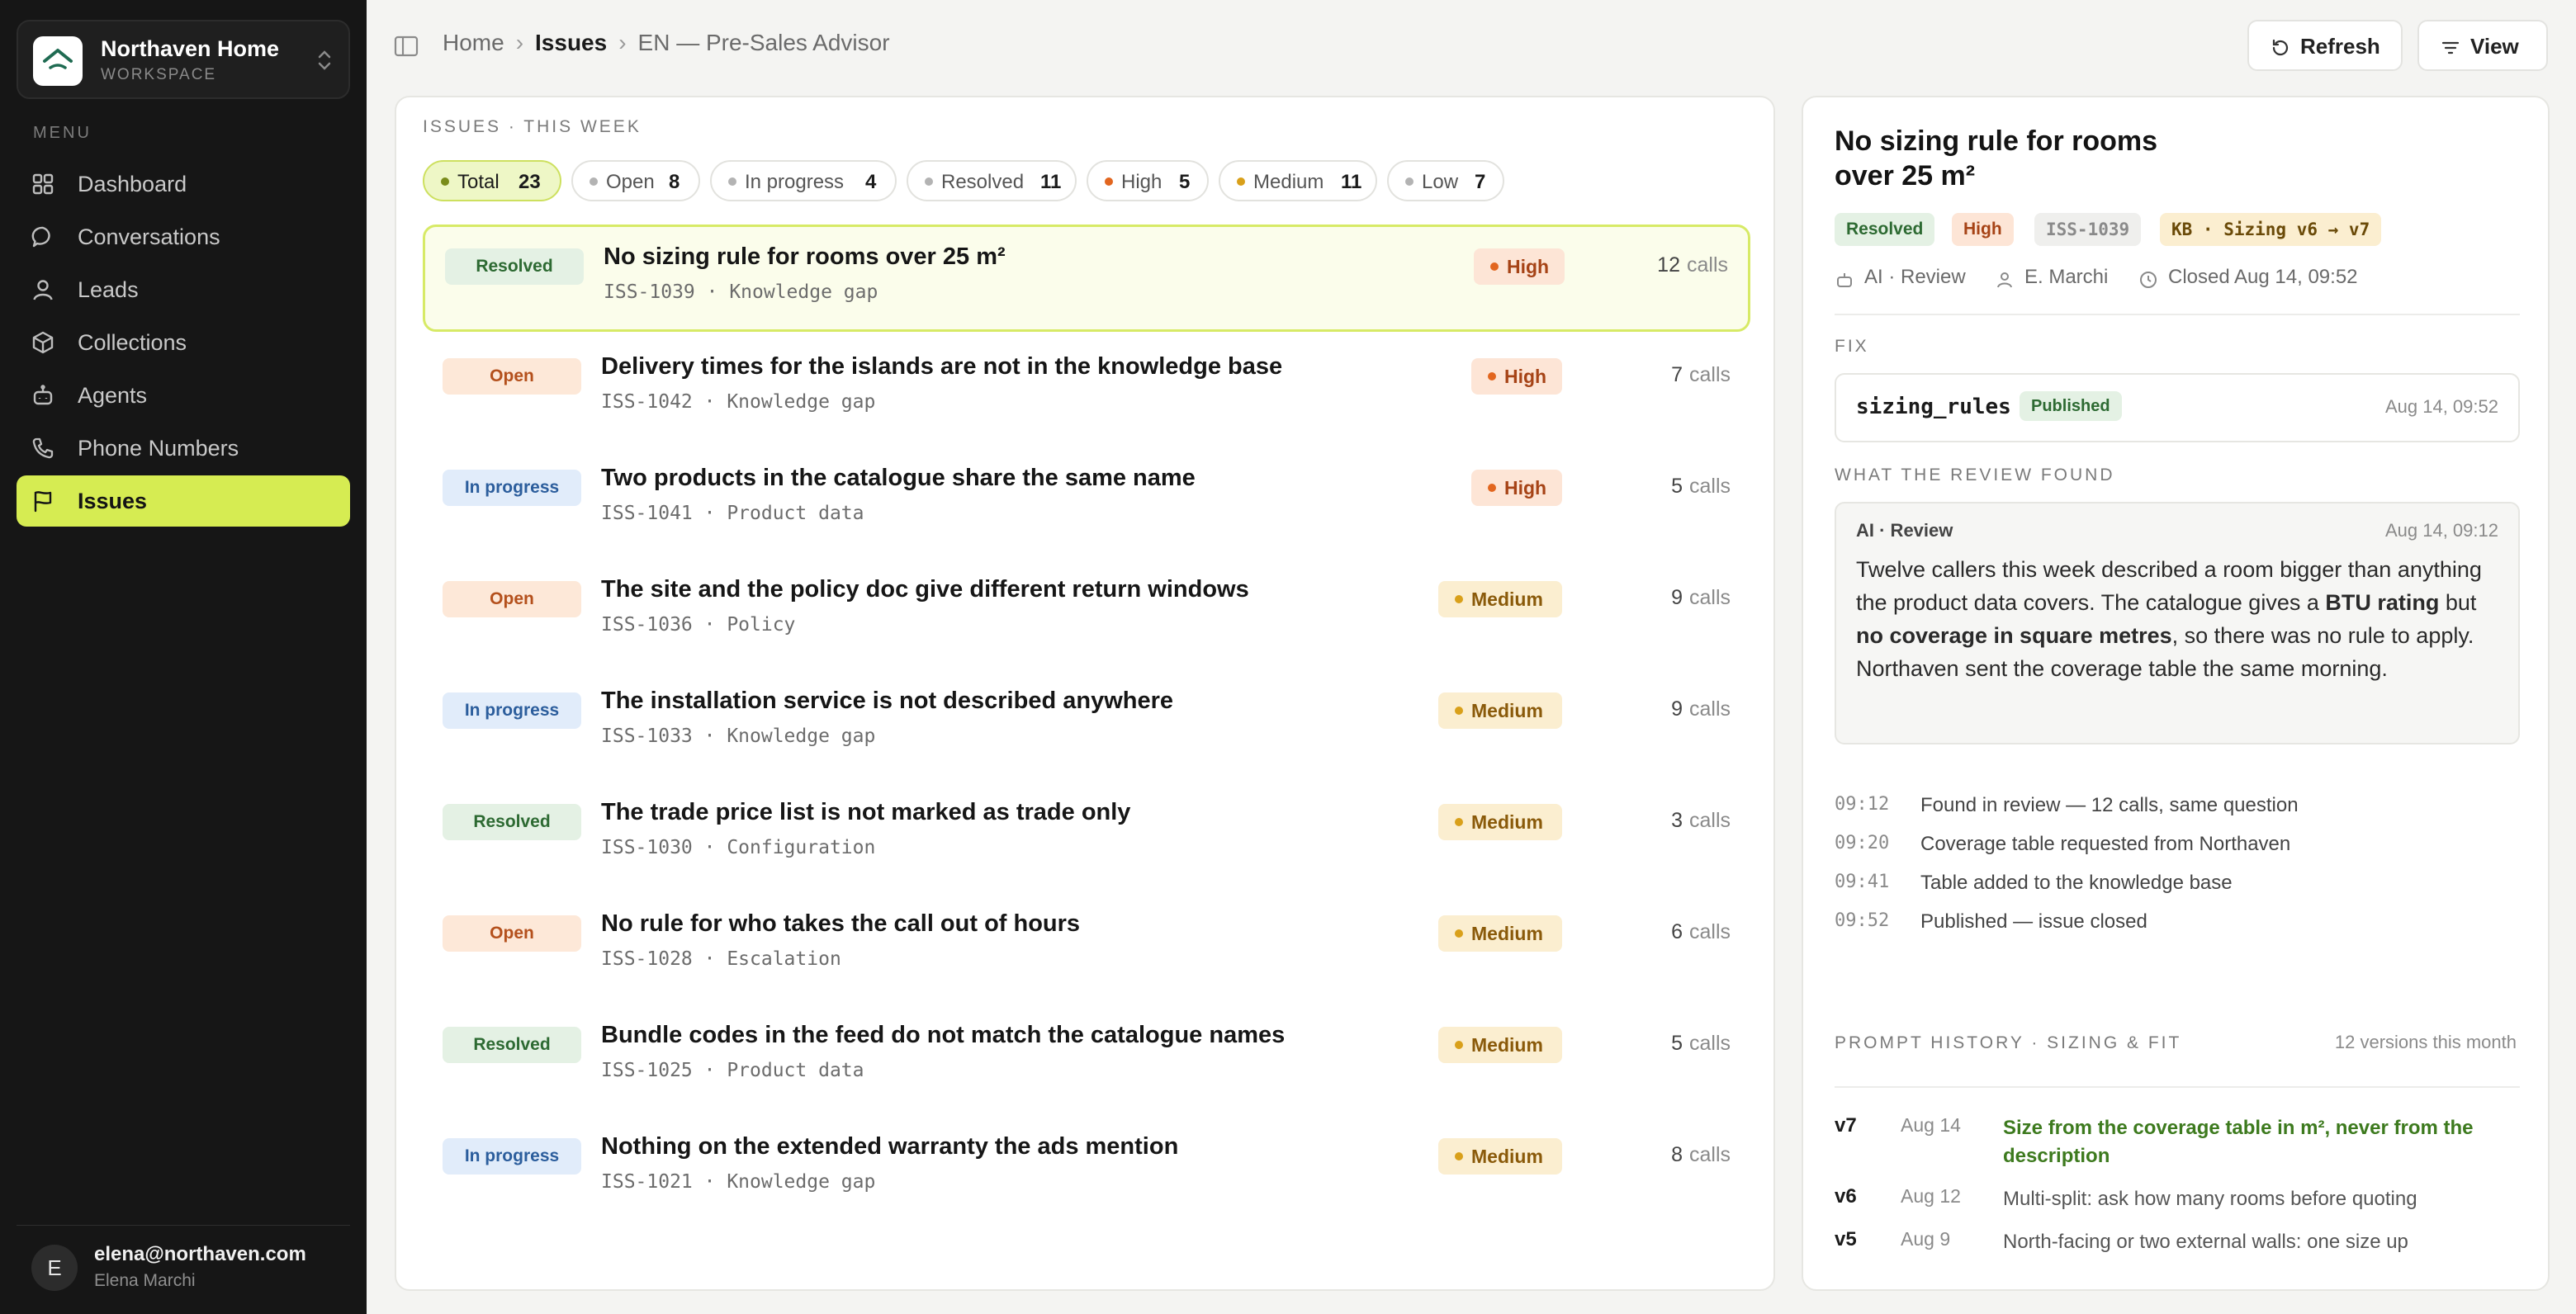 The width and height of the screenshot is (2576, 1314). Describe the element at coordinates (2004, 280) in the screenshot. I see `user-icon` at that location.